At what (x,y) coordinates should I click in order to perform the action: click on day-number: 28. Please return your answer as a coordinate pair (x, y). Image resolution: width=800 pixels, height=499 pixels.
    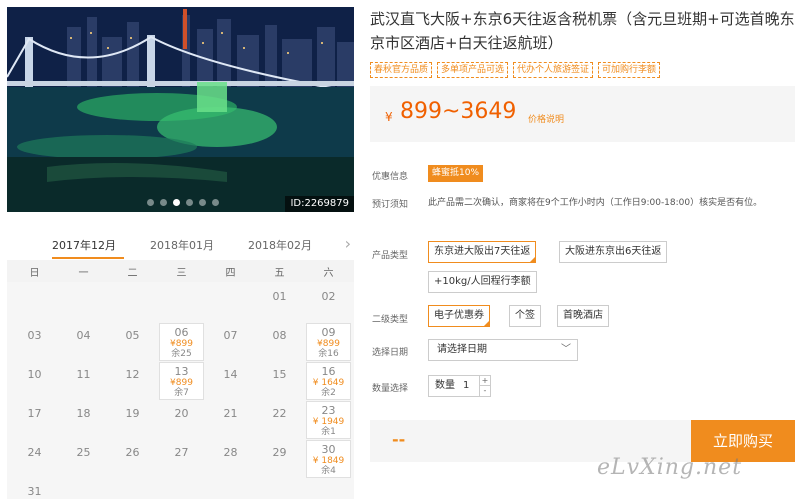
    Looking at the image, I should click on (230, 452).